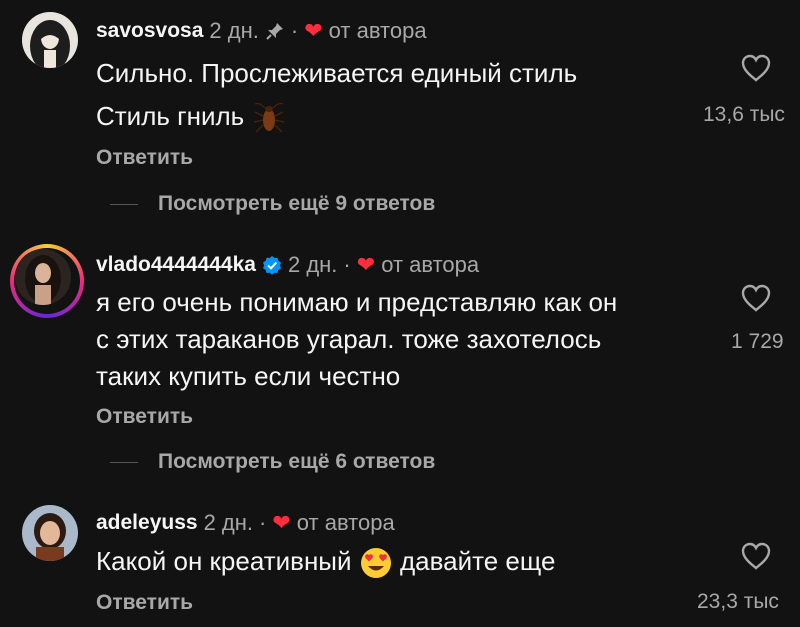 The image size is (800, 627). I want to click on comment-text: давайте еще, so click(478, 561).